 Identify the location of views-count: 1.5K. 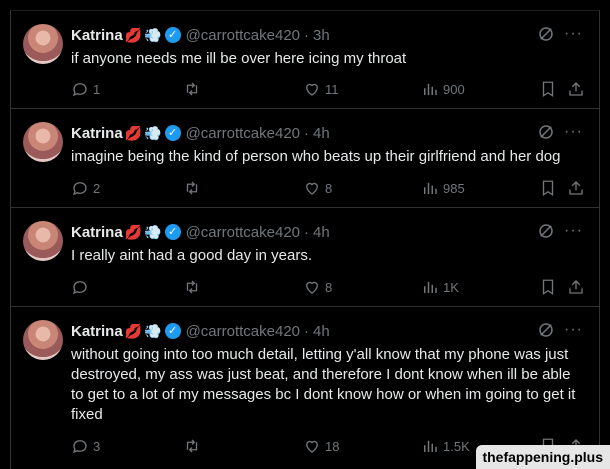
(456, 446).